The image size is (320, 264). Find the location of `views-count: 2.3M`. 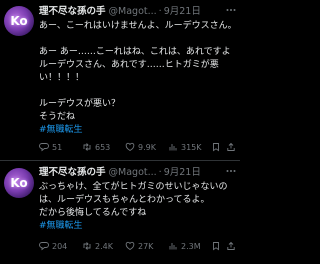

views-count: 2.3M is located at coordinates (191, 246).